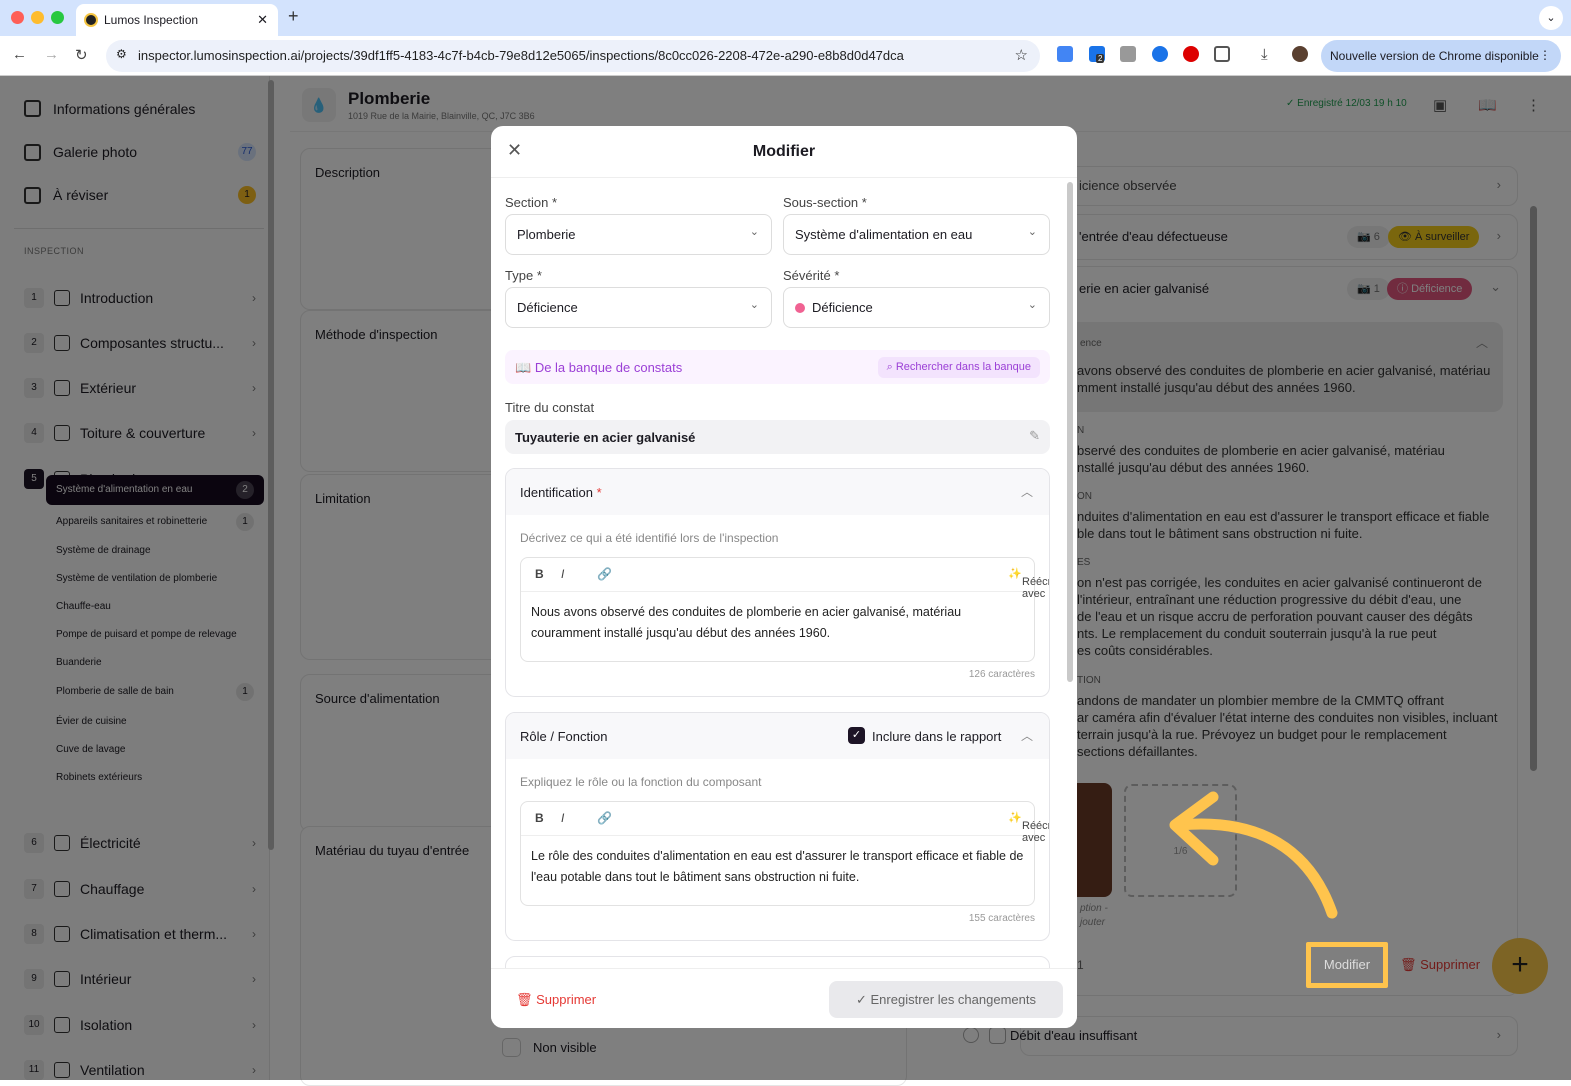 This screenshot has height=1086, width=1571. What do you see at coordinates (884, 234) in the screenshot?
I see `value: Système d'alimentation en eau` at bounding box center [884, 234].